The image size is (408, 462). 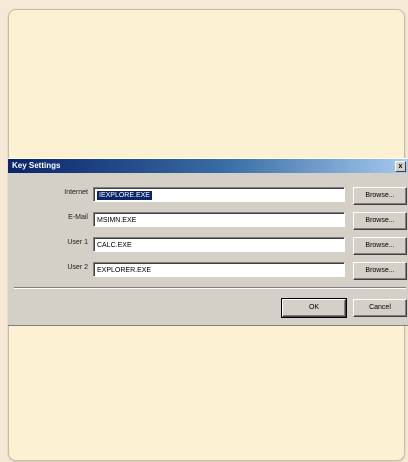 I want to click on user1-field: CALC.EXE, so click(x=219, y=244).